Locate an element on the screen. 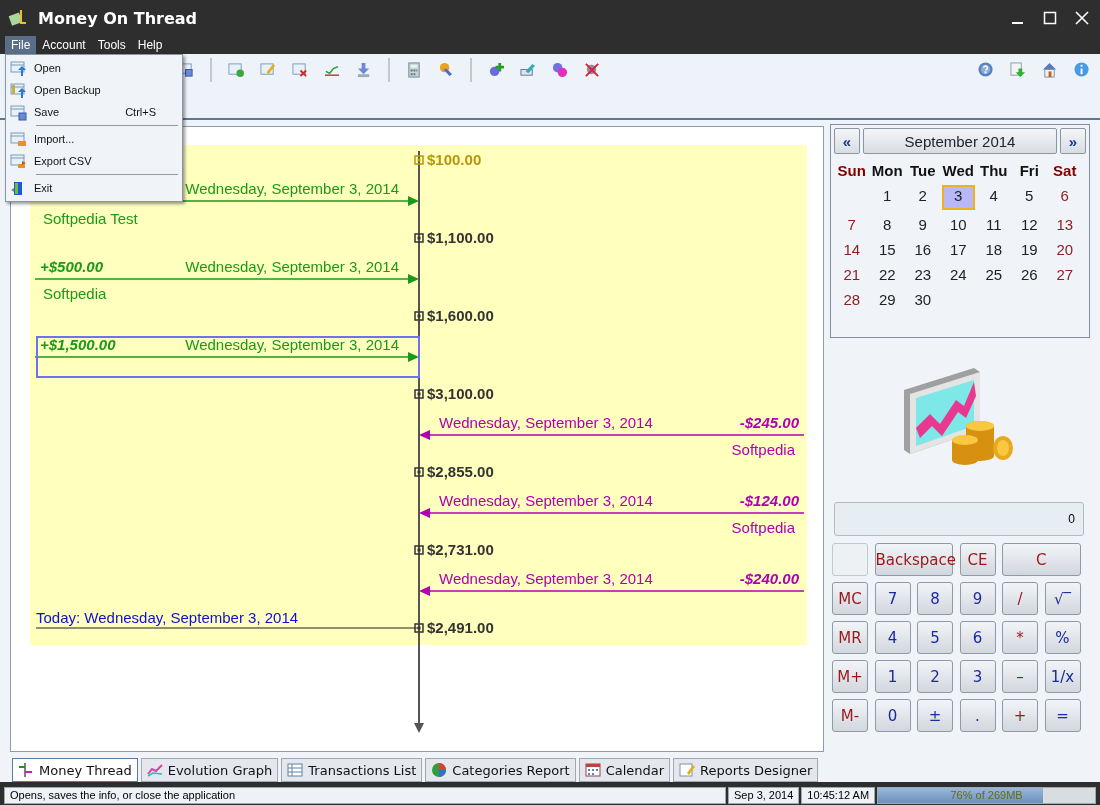  calendar-day: 4 is located at coordinates (994, 195).